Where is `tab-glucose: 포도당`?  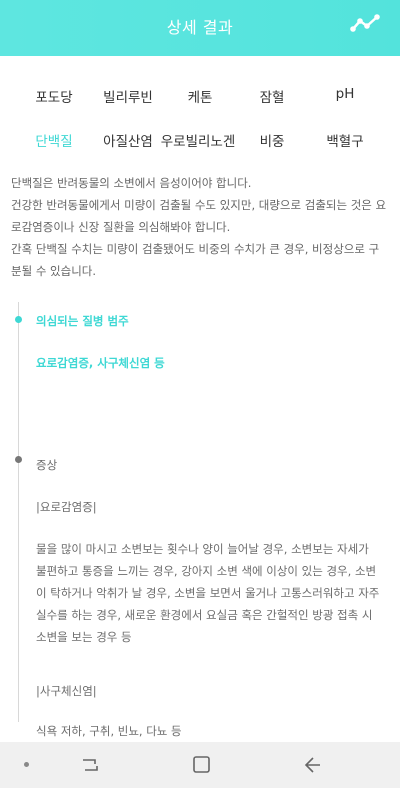 tab-glucose: 포도당 is located at coordinates (54, 96).